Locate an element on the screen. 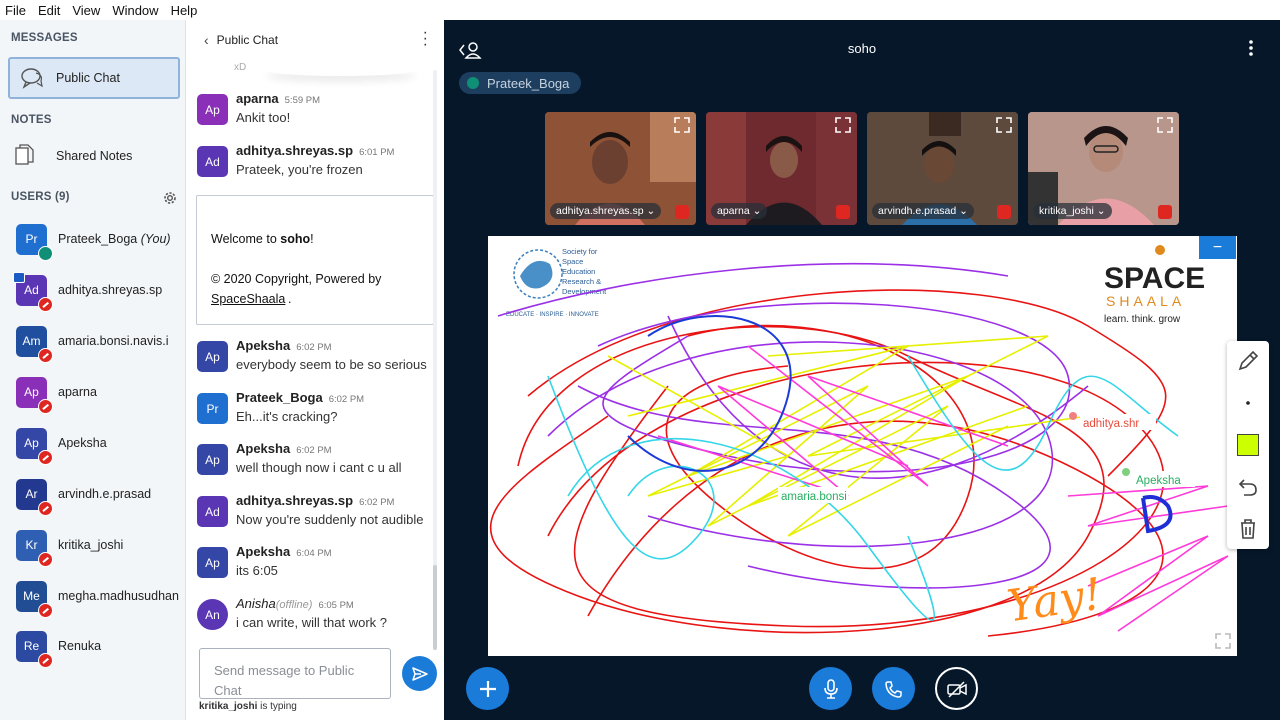 This screenshot has width=1280, height=720. microphone-icon is located at coordinates (830, 688).